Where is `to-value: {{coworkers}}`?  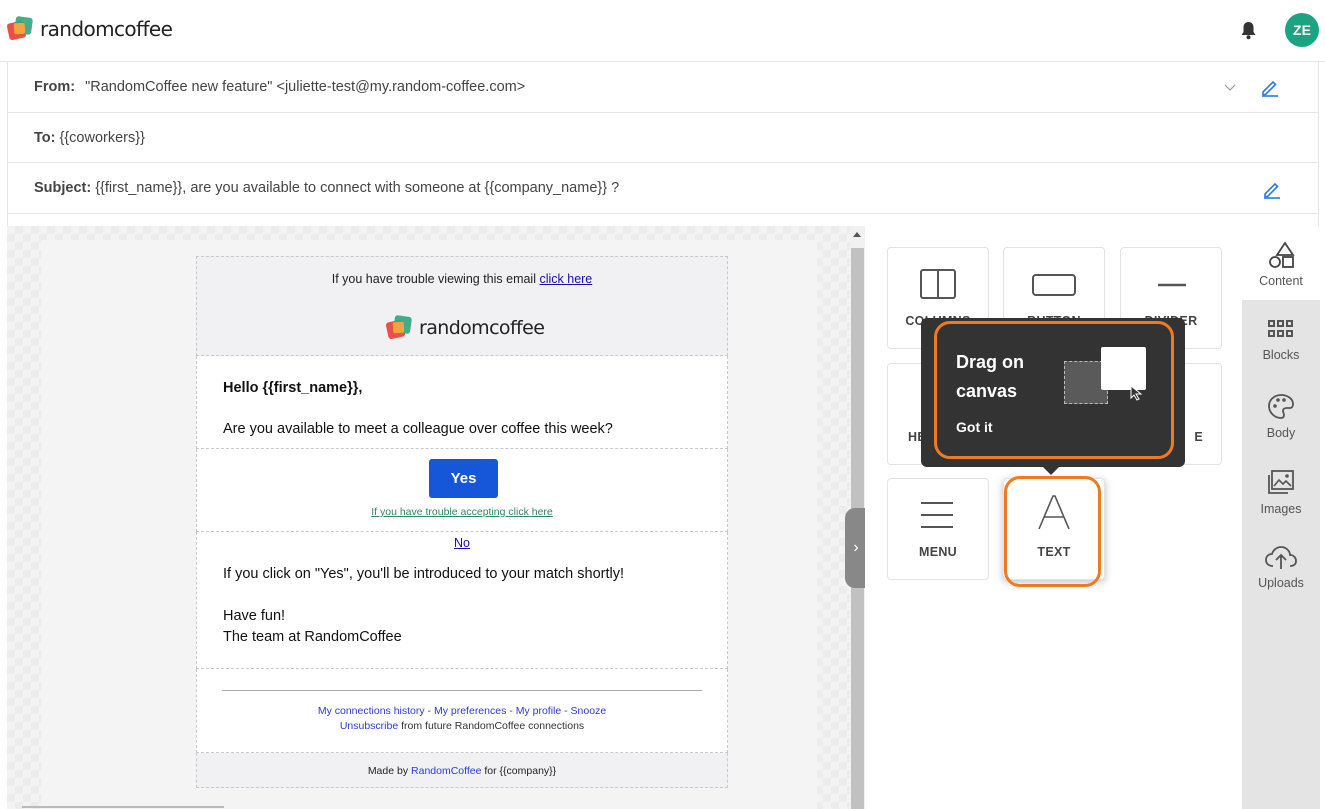
to-value: {{coworkers}} is located at coordinates (102, 137).